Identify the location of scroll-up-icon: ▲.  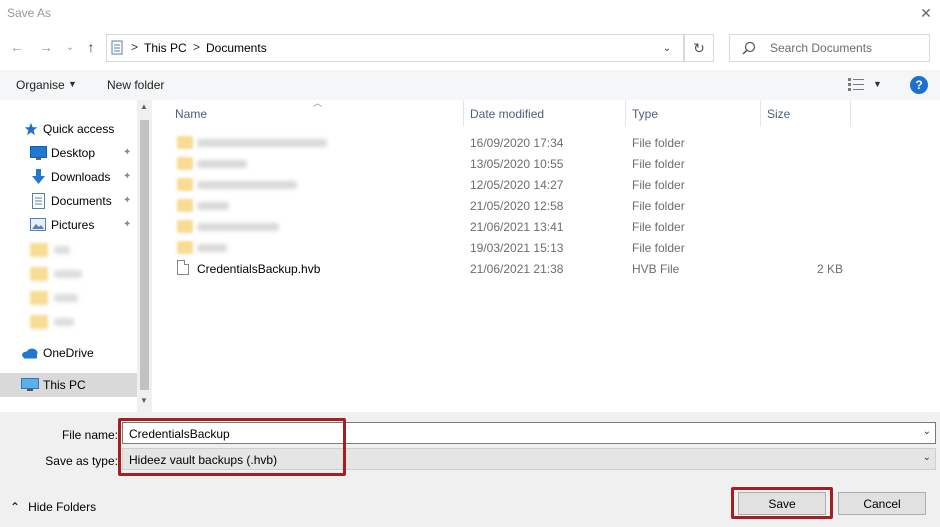
(144, 106).